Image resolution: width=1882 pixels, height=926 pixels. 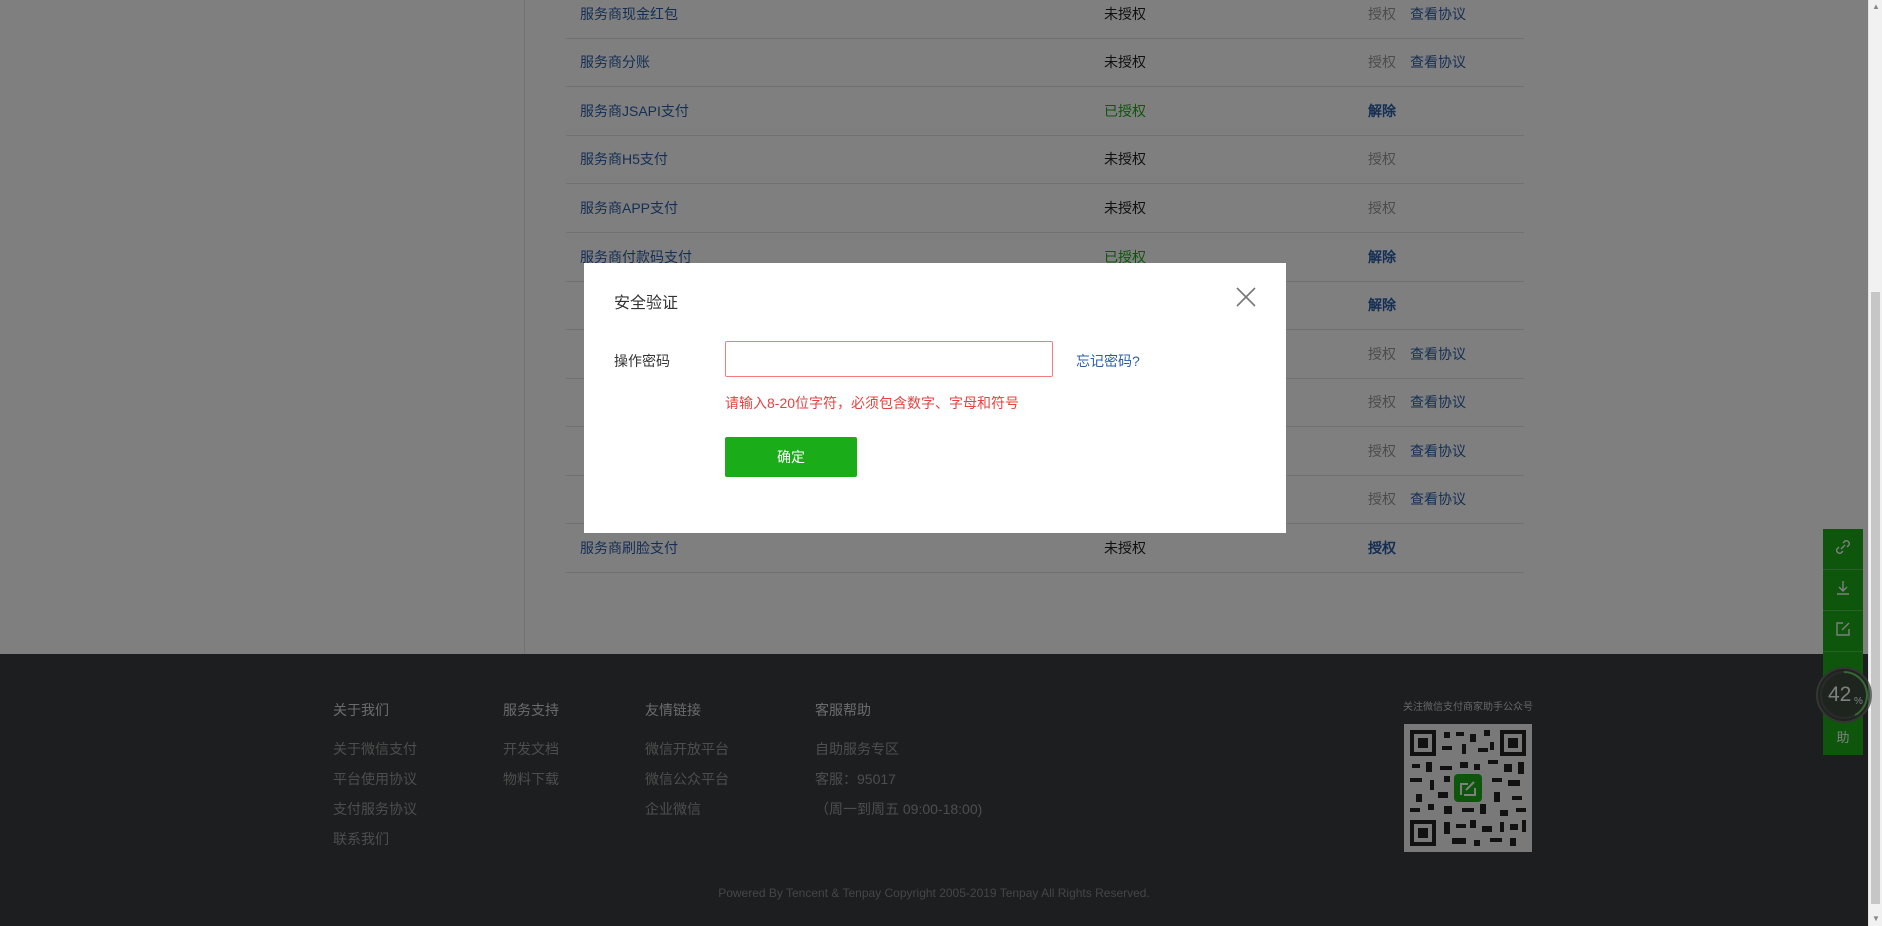 What do you see at coordinates (1246, 297) in the screenshot?
I see `close-button` at bounding box center [1246, 297].